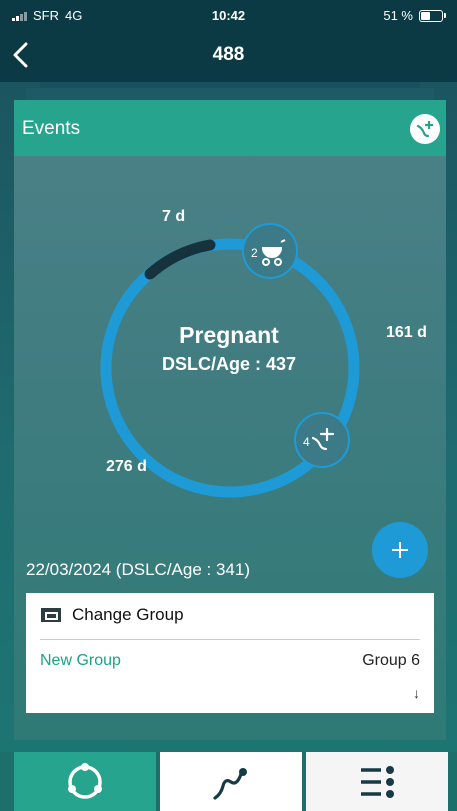 Image resolution: width=457 pixels, height=811 pixels. Describe the element at coordinates (230, 128) in the screenshot. I see `events-header: Events` at that location.